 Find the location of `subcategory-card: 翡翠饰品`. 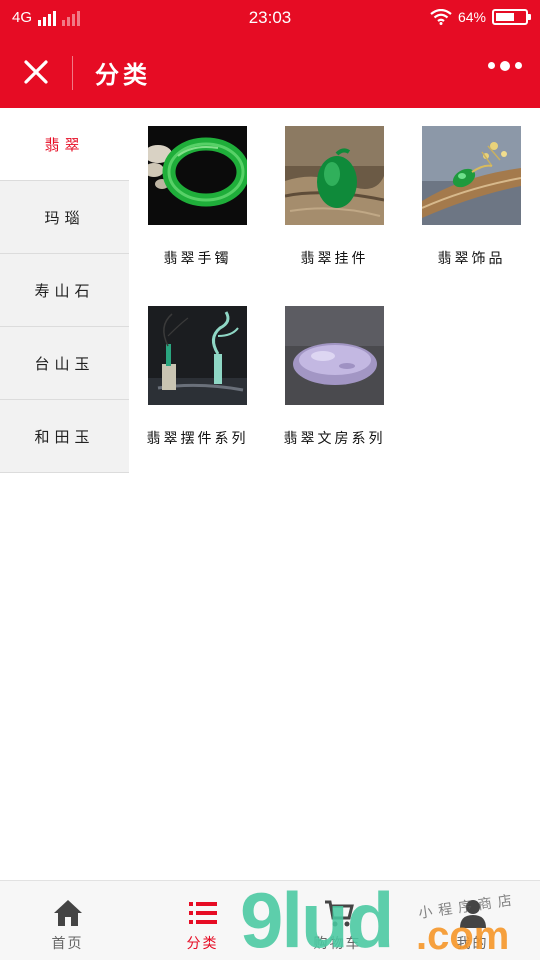

subcategory-card: 翡翠饰品 is located at coordinates (471, 198).